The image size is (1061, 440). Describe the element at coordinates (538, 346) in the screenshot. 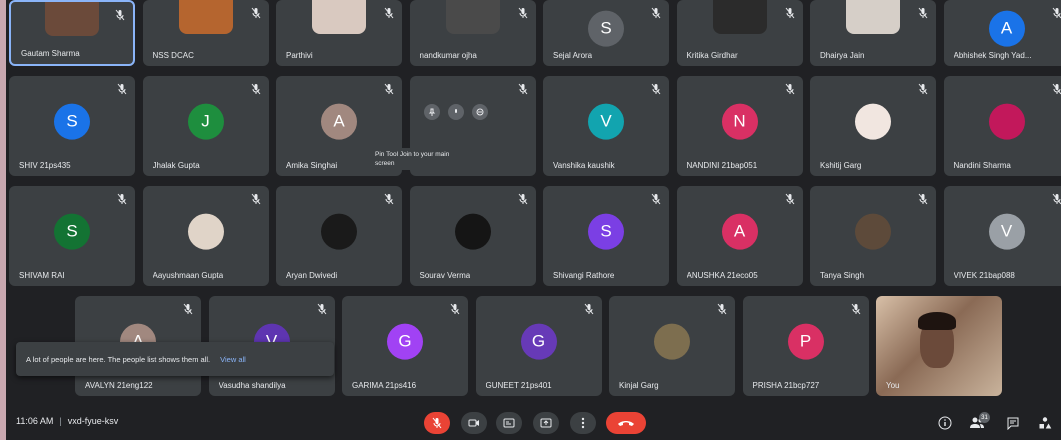

I see `participant-tile: G GUNEET 21ps401` at that location.